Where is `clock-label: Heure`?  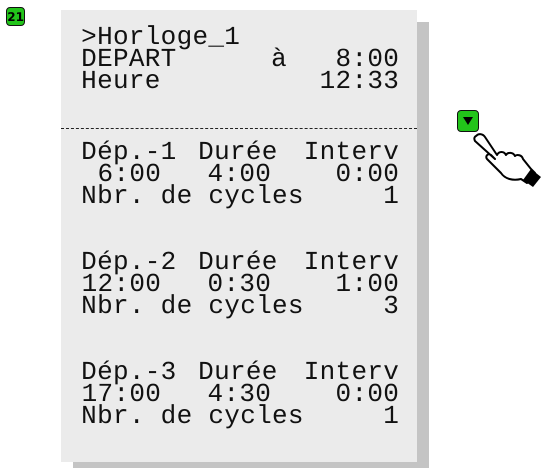 clock-label: Heure is located at coordinates (121, 81).